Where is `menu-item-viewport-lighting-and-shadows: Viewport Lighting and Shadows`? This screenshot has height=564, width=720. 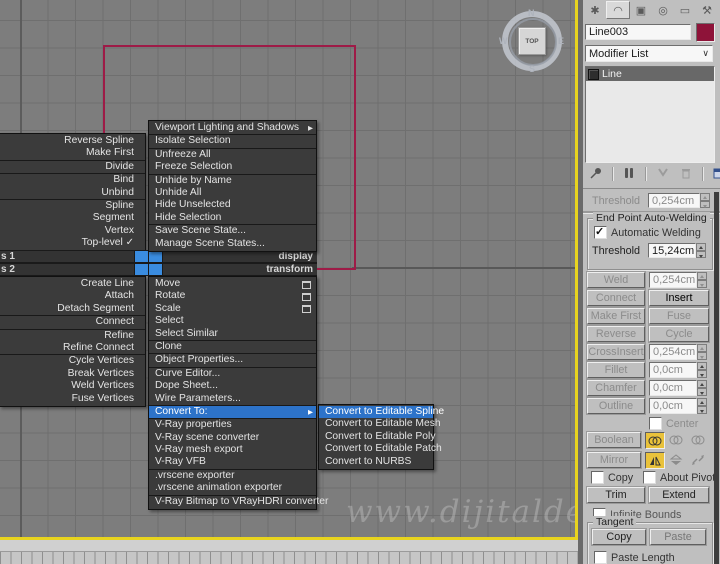
menu-item-viewport-lighting-and-shadows: Viewport Lighting and Shadows is located at coordinates (232, 129).